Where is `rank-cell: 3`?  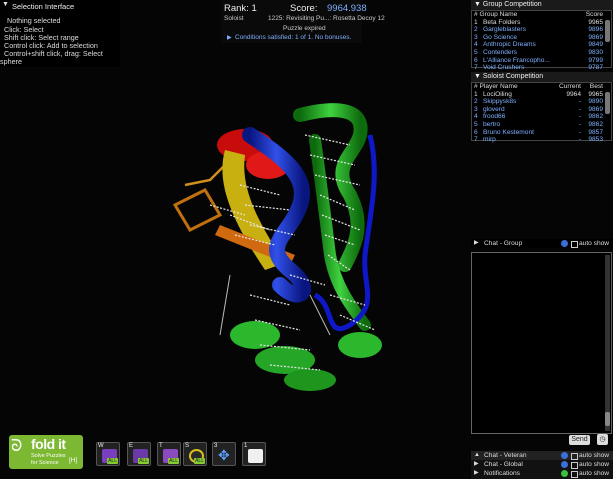 rank-cell: 3 is located at coordinates (476, 37).